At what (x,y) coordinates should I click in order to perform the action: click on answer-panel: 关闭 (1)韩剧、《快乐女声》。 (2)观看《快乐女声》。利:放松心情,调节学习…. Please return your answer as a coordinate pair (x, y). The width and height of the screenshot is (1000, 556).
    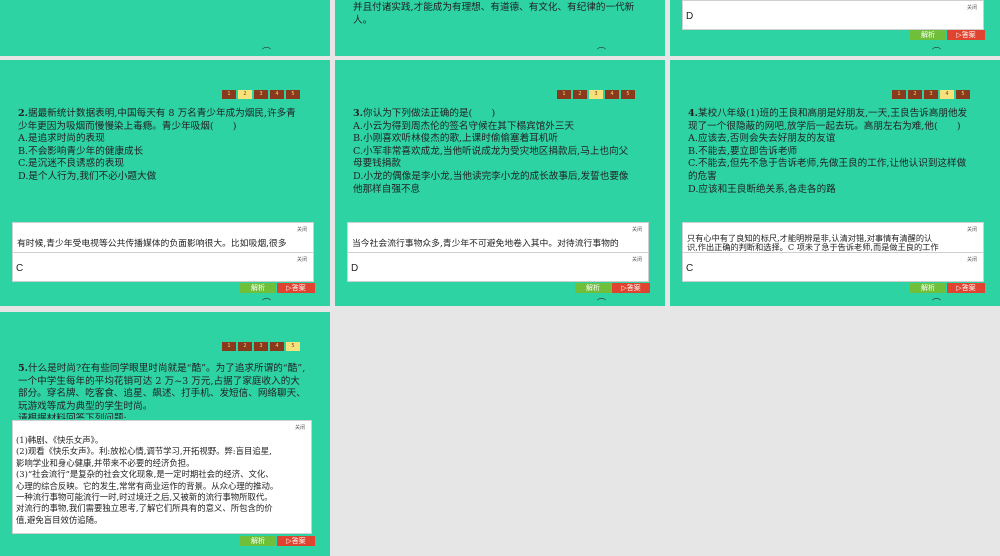
    Looking at the image, I should click on (162, 477).